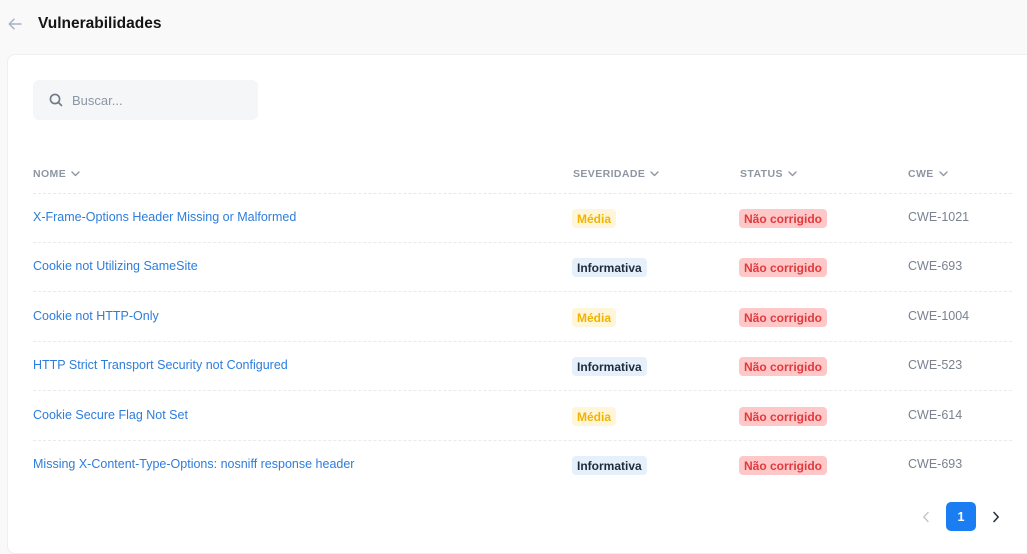  Describe the element at coordinates (50, 174) in the screenshot. I see `column-header-label: NOME` at that location.